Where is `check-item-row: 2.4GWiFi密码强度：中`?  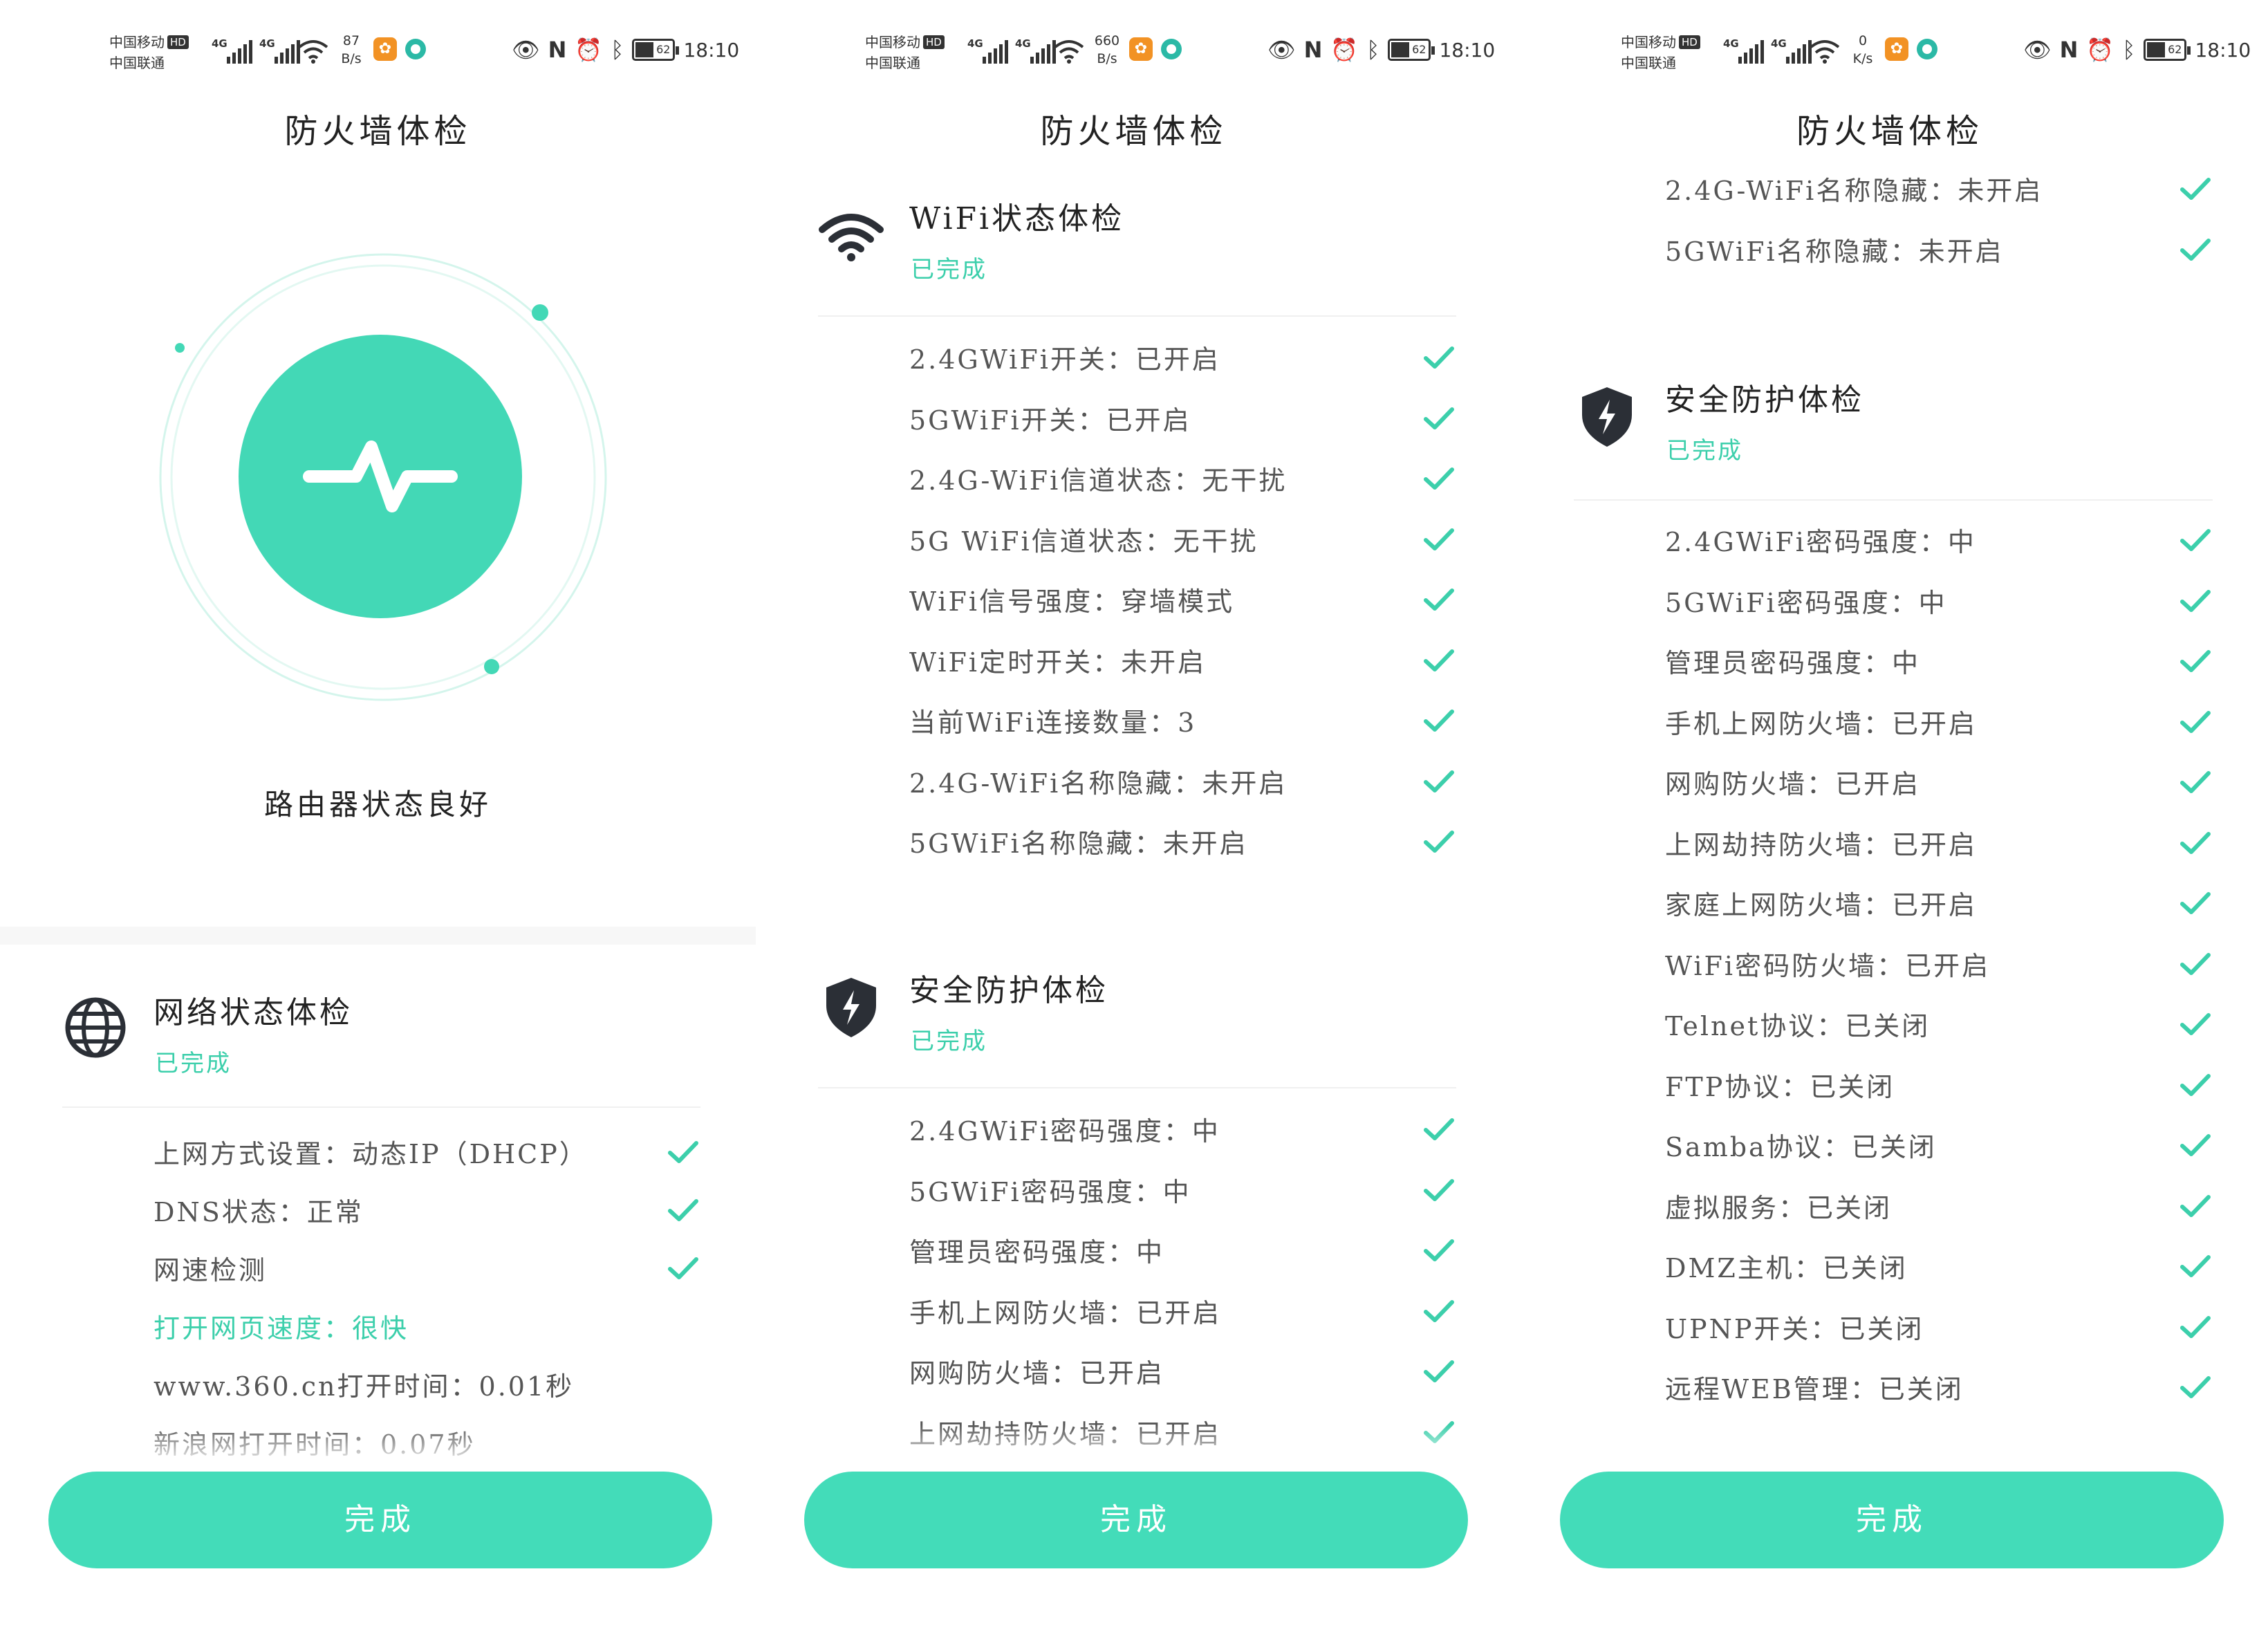 check-item-row: 2.4GWiFi密码强度：中 is located at coordinates (1890, 542).